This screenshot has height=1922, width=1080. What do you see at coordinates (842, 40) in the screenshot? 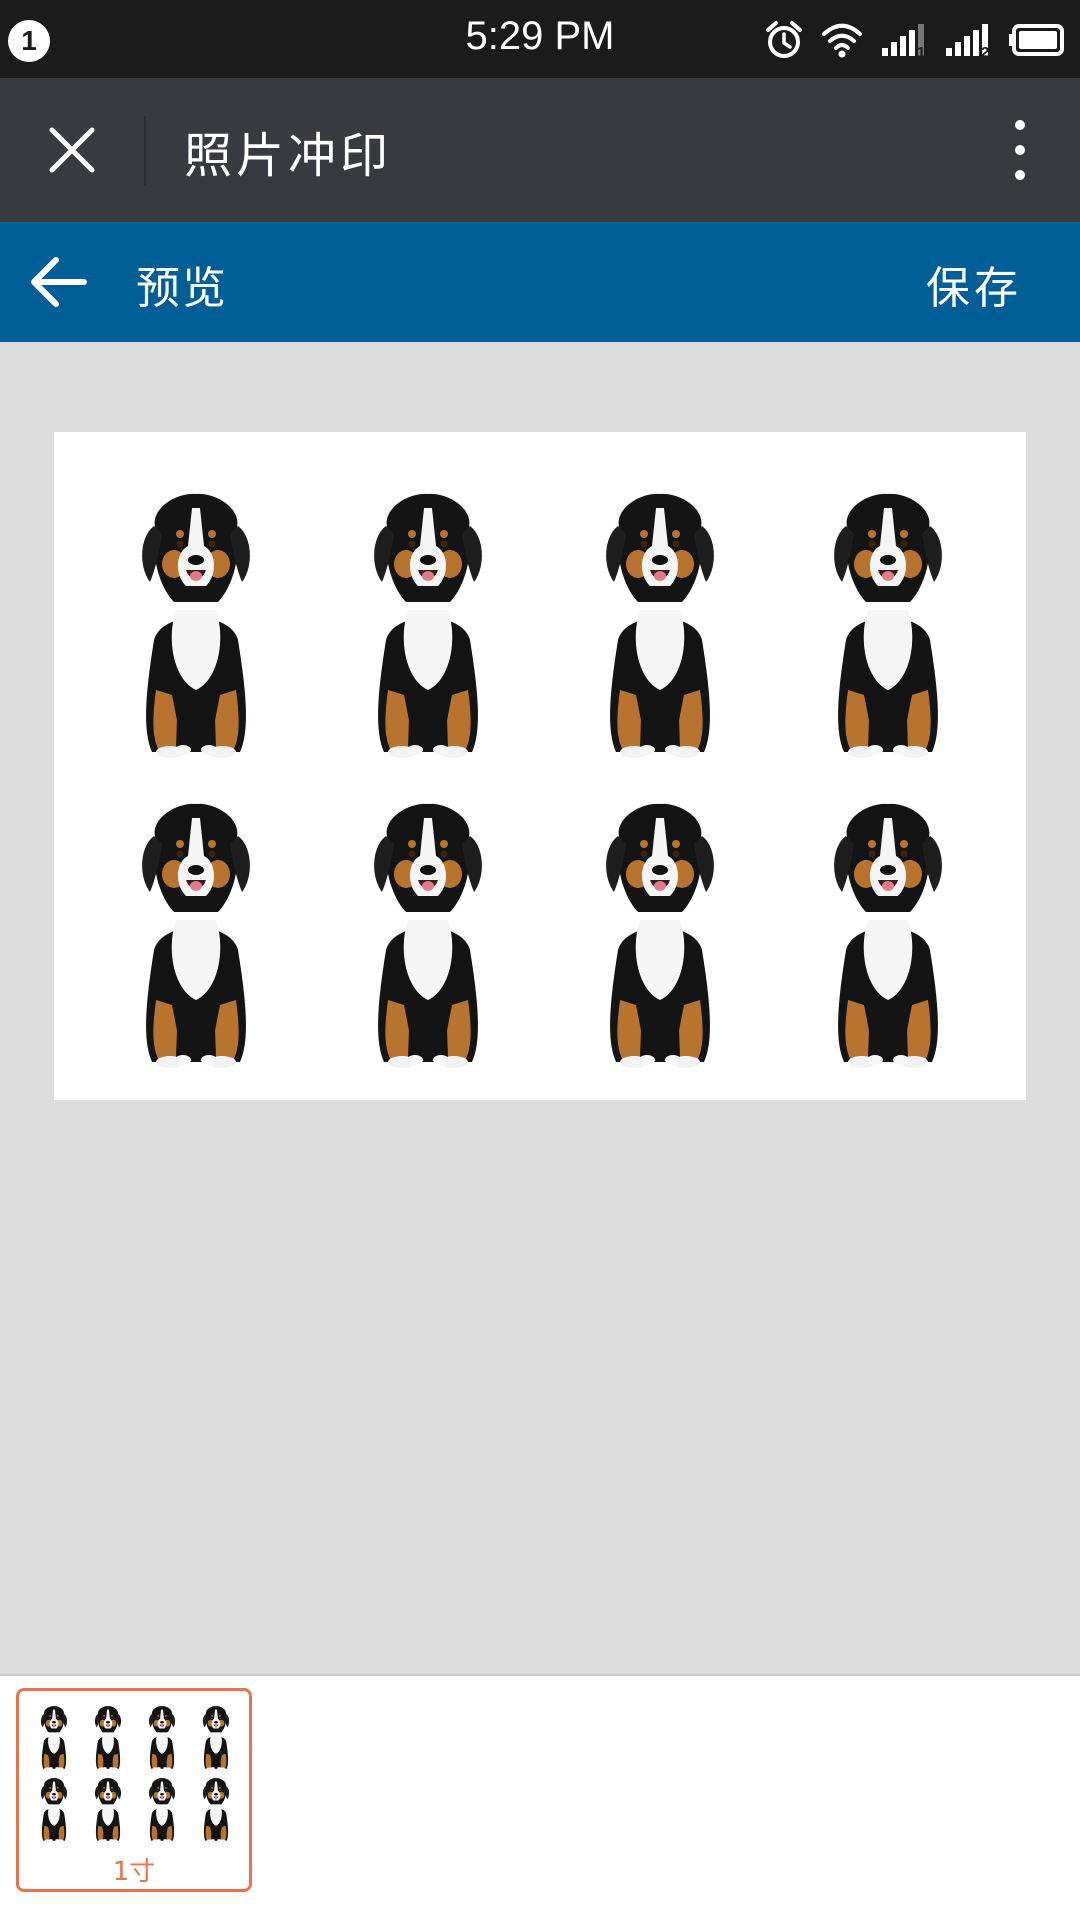
I see `wifi-icon` at bounding box center [842, 40].